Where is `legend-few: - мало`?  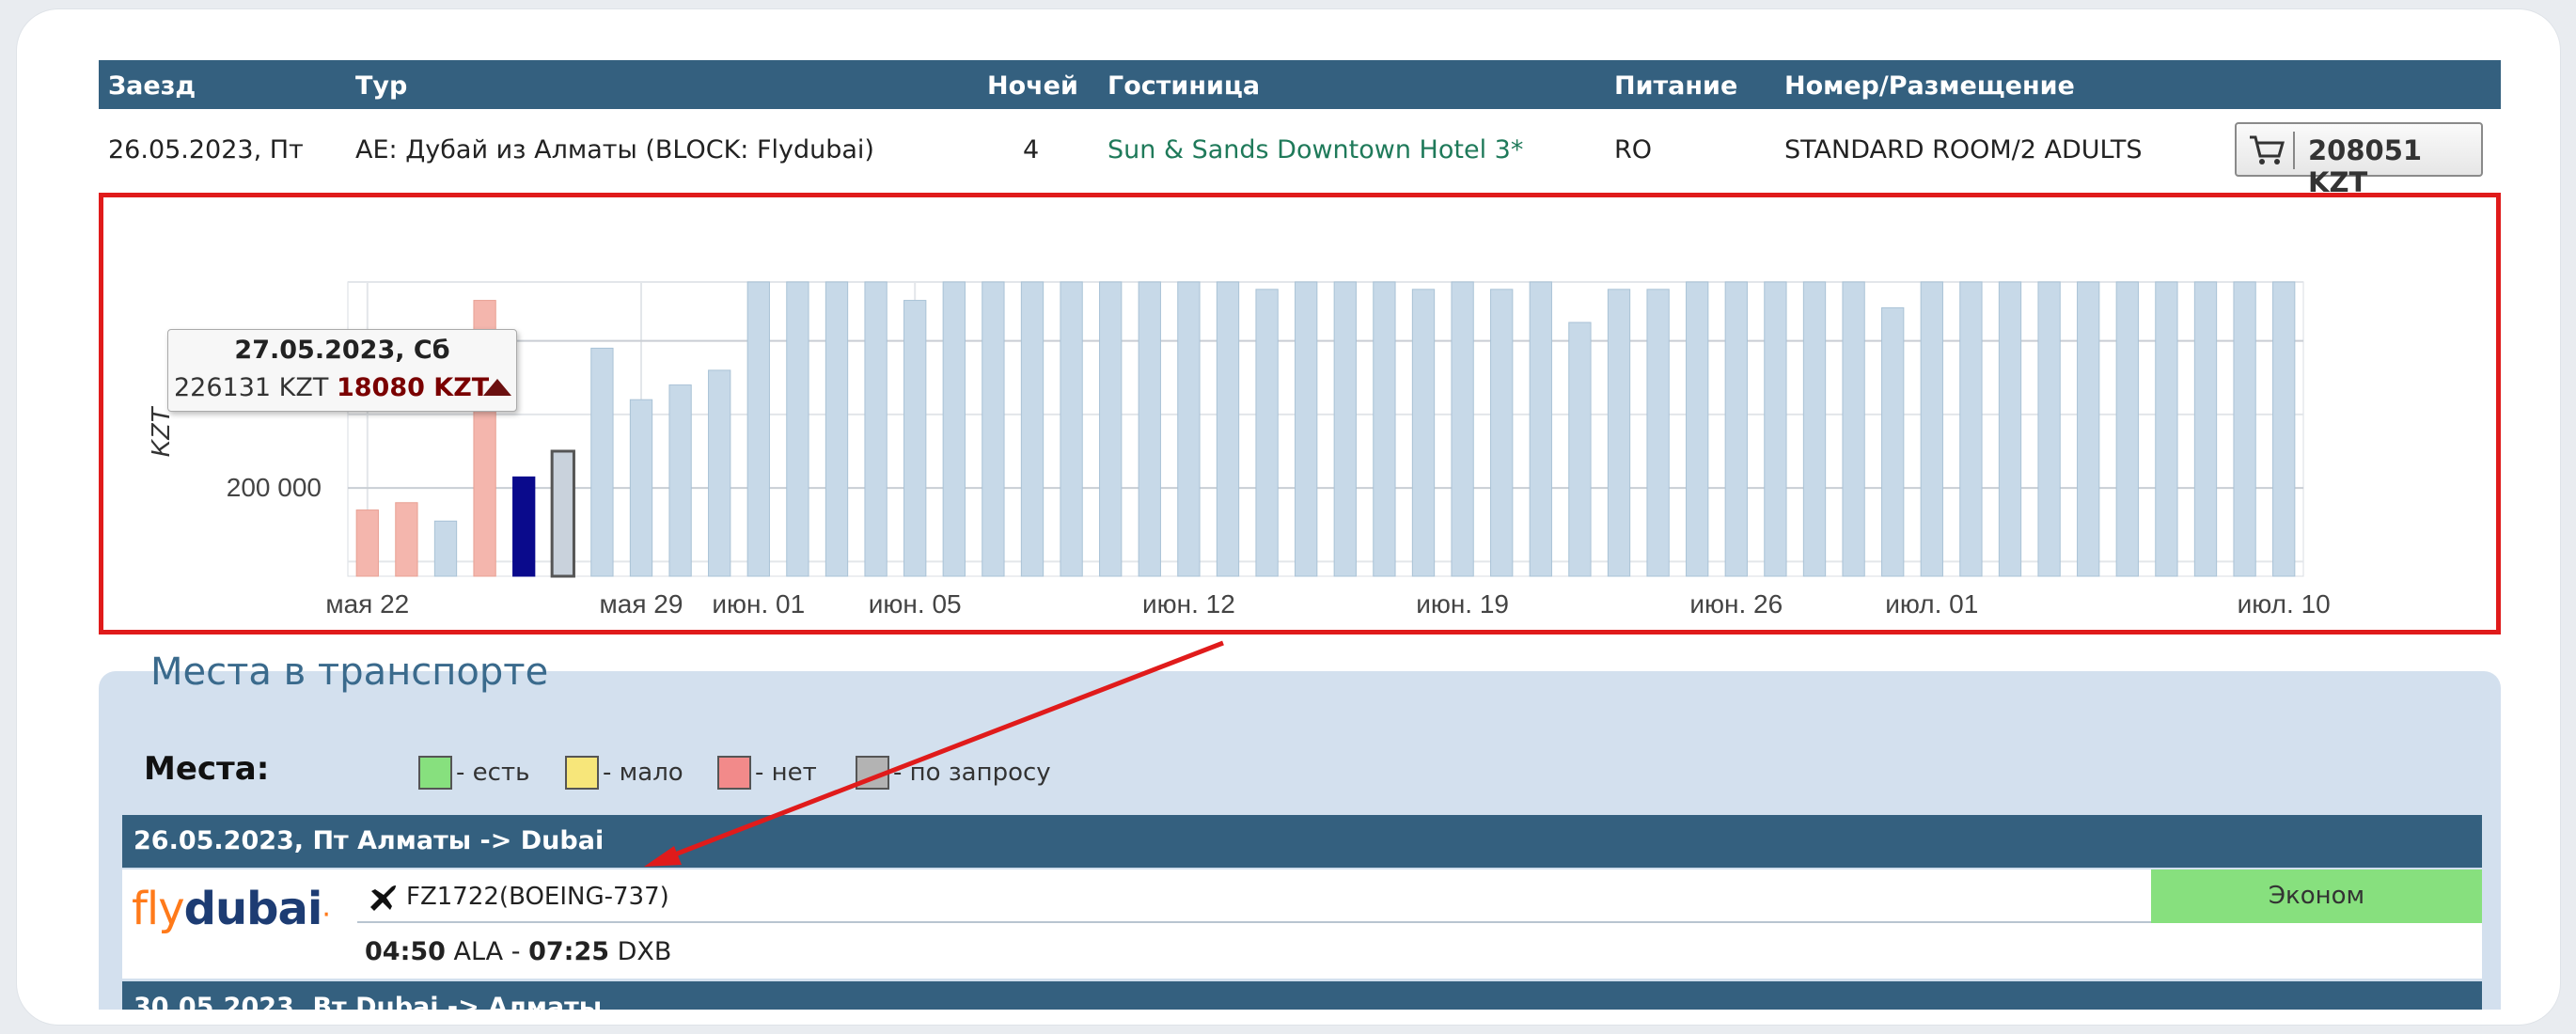
legend-few: - мало is located at coordinates (624, 773).